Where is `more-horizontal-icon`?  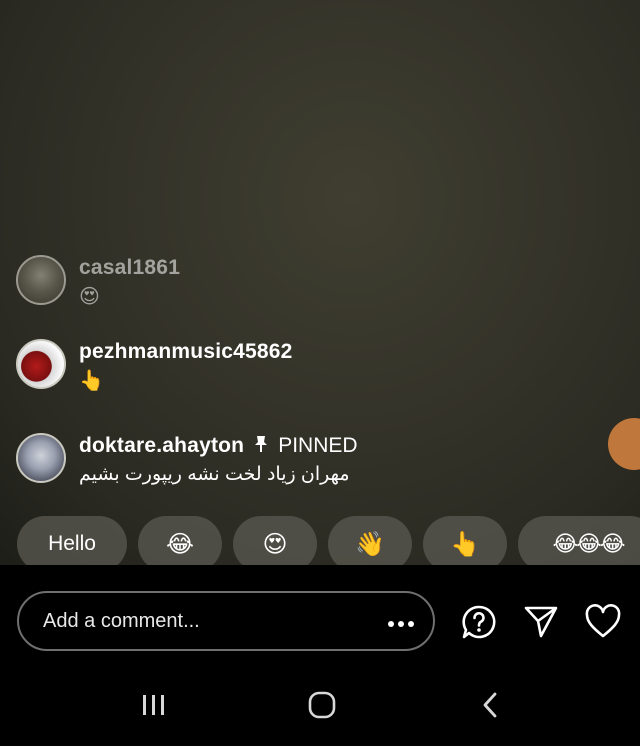 more-horizontal-icon is located at coordinates (401, 621).